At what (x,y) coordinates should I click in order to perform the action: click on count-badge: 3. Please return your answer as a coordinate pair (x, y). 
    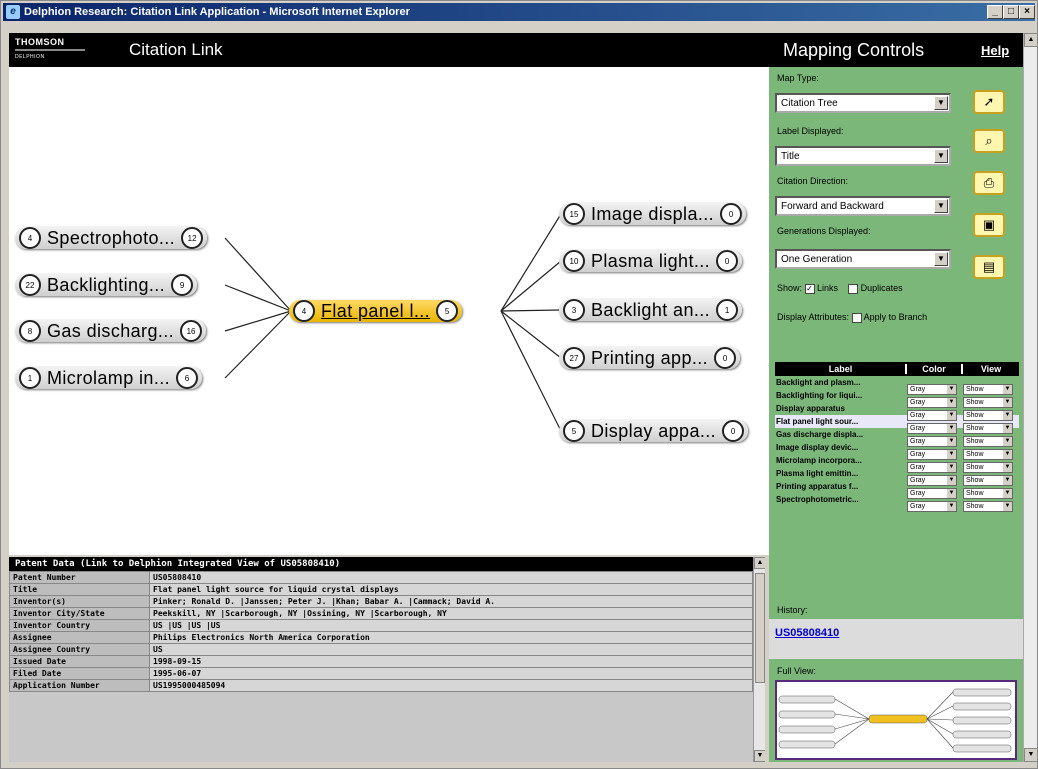
    Looking at the image, I should click on (574, 310).